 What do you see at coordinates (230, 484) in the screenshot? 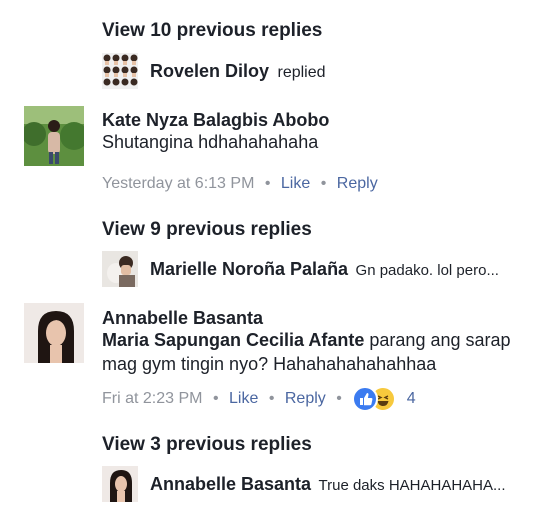
I see `reply-author-name: Annabelle Basanta` at bounding box center [230, 484].